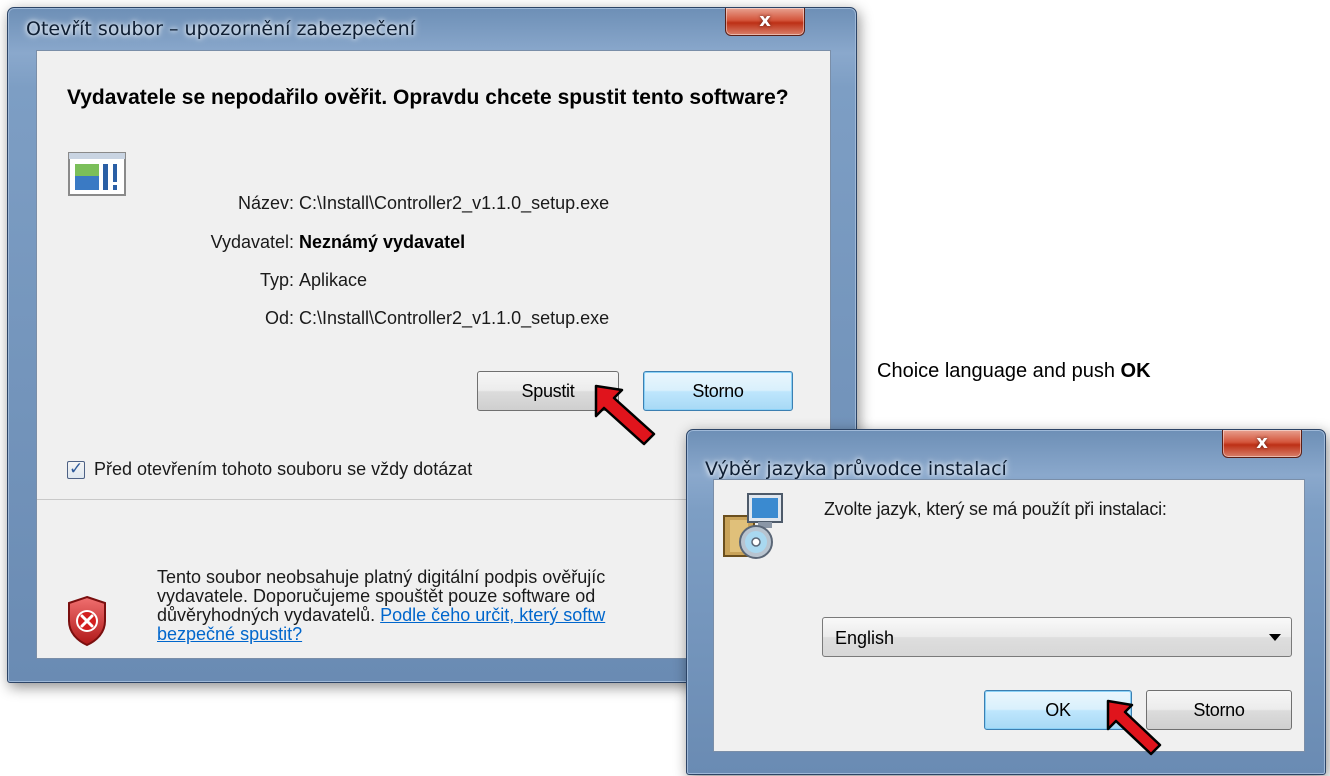 Image resolution: width=1330 pixels, height=776 pixels. I want to click on dialog-title: Výběr jazyka průvodce instalací, so click(856, 469).